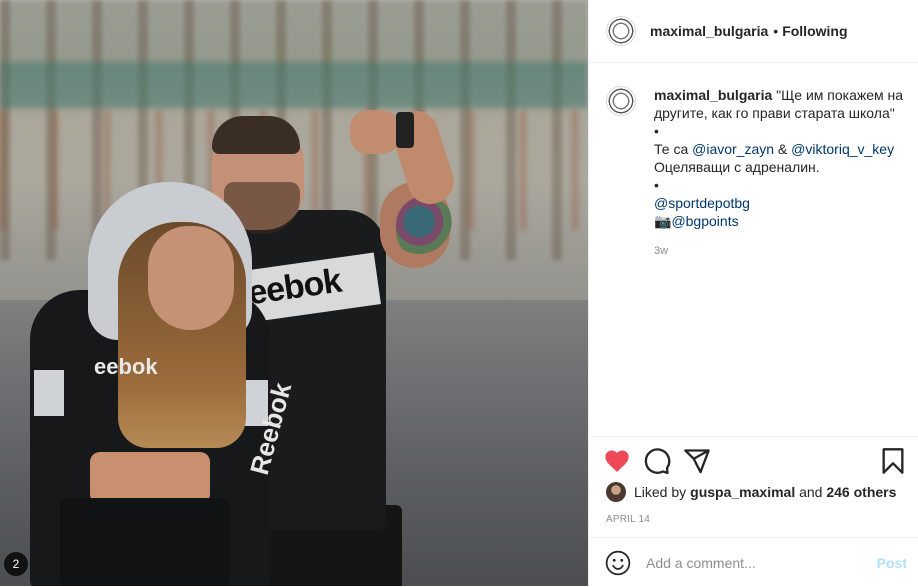 This screenshot has height=587, width=918. What do you see at coordinates (150, 478) in the screenshot?
I see `woman-midriff` at bounding box center [150, 478].